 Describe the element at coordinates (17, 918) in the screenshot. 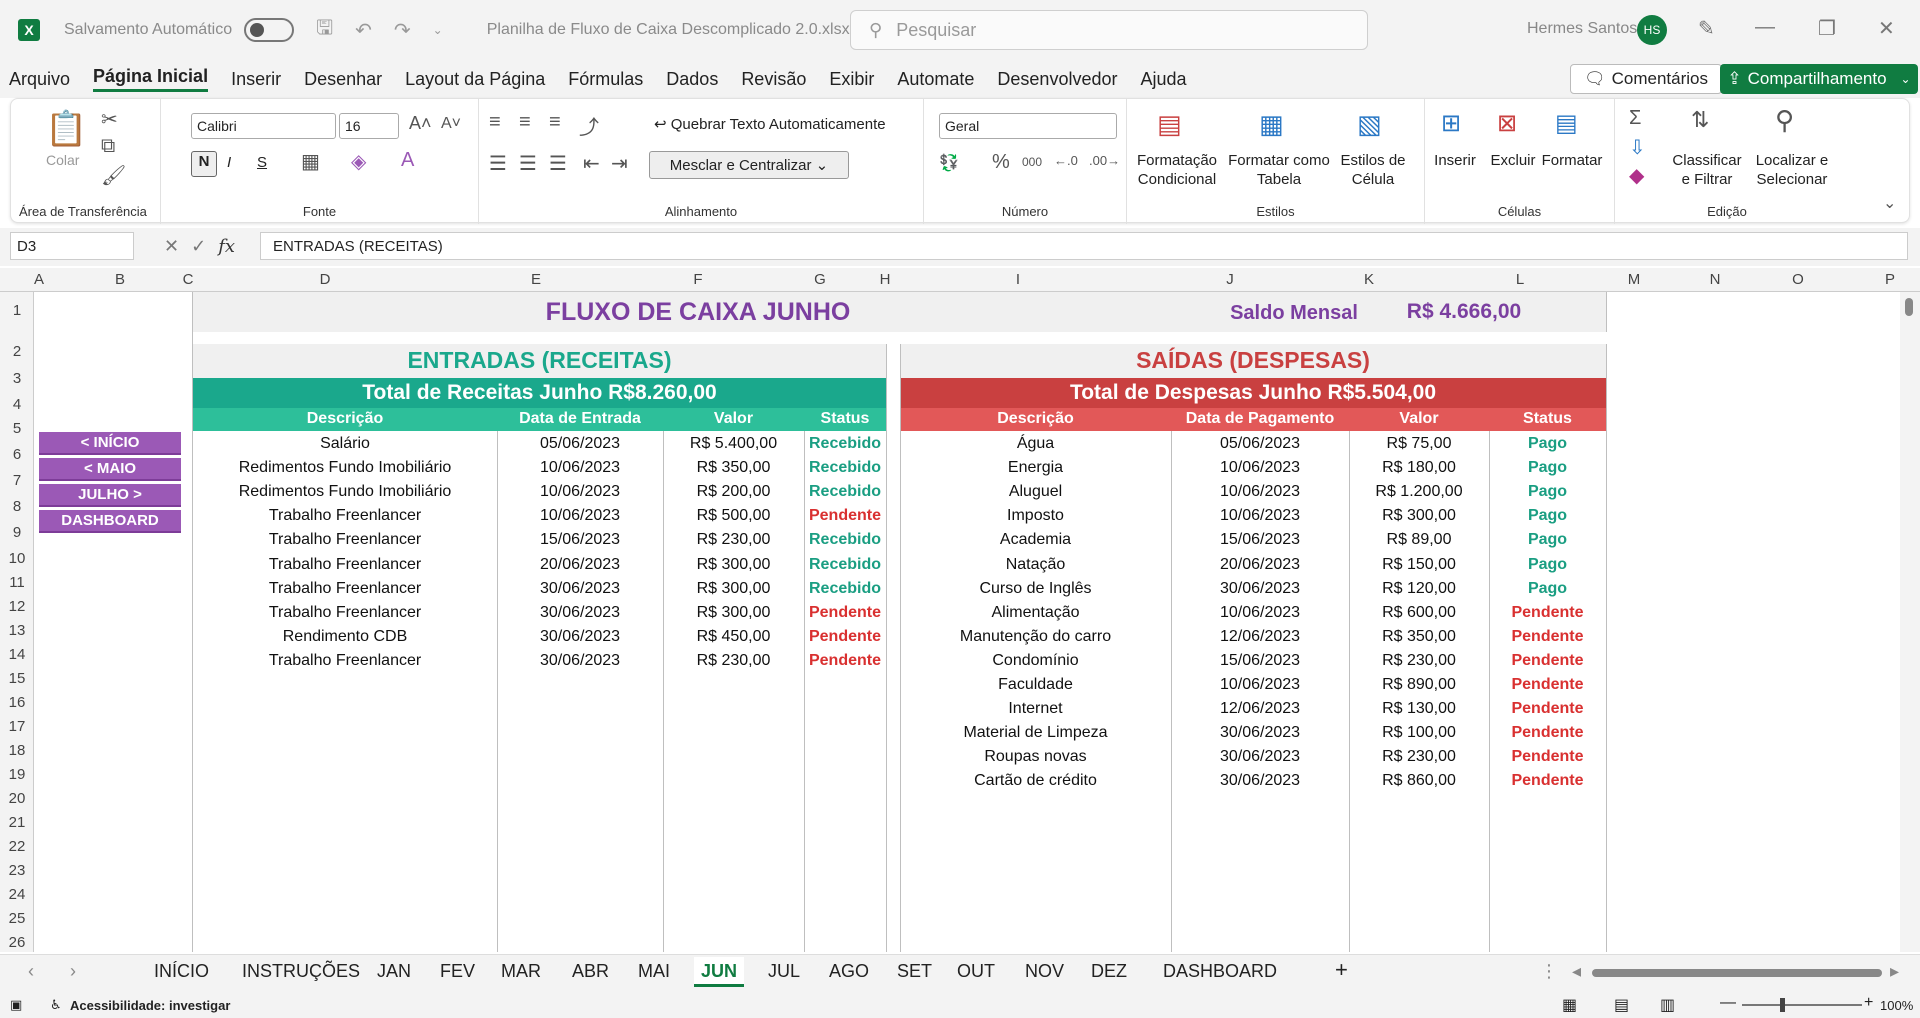

I see `row-header: 25` at that location.